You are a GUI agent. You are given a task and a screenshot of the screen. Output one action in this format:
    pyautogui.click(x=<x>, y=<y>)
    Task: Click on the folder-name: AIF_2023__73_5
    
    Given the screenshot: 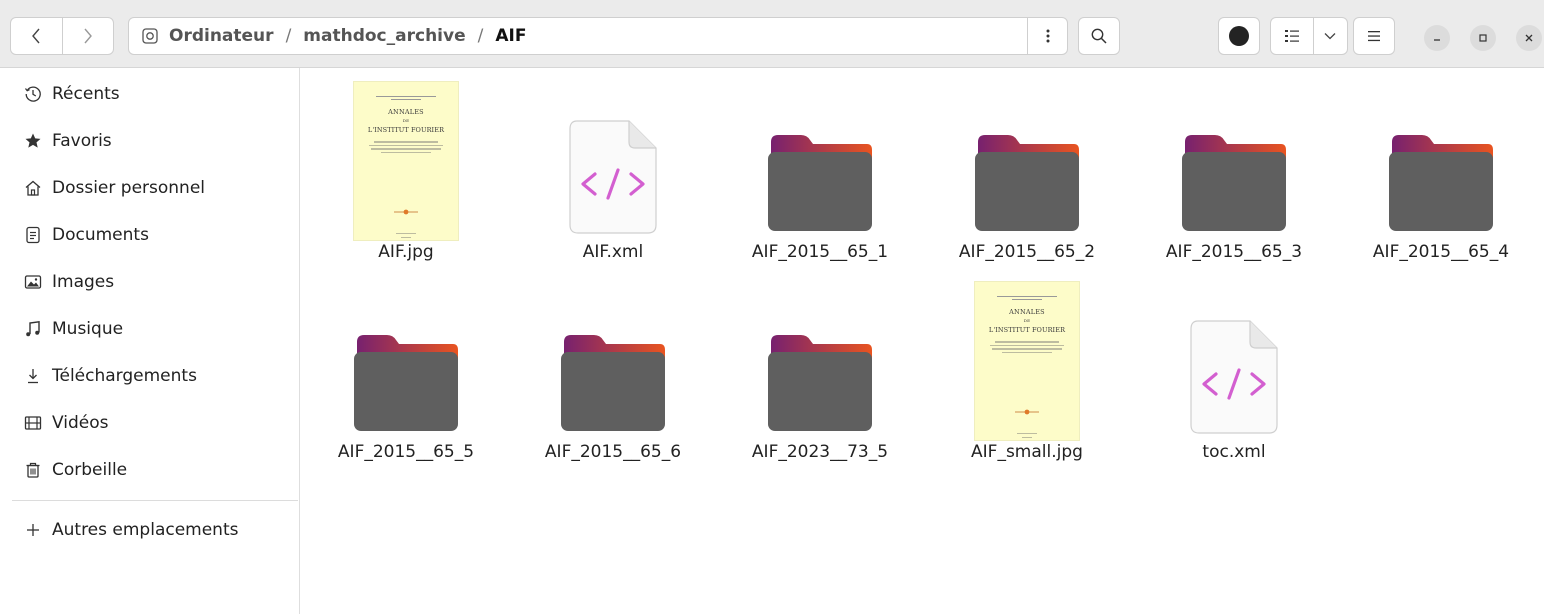 What is the action you would take?
    pyautogui.click(x=820, y=452)
    